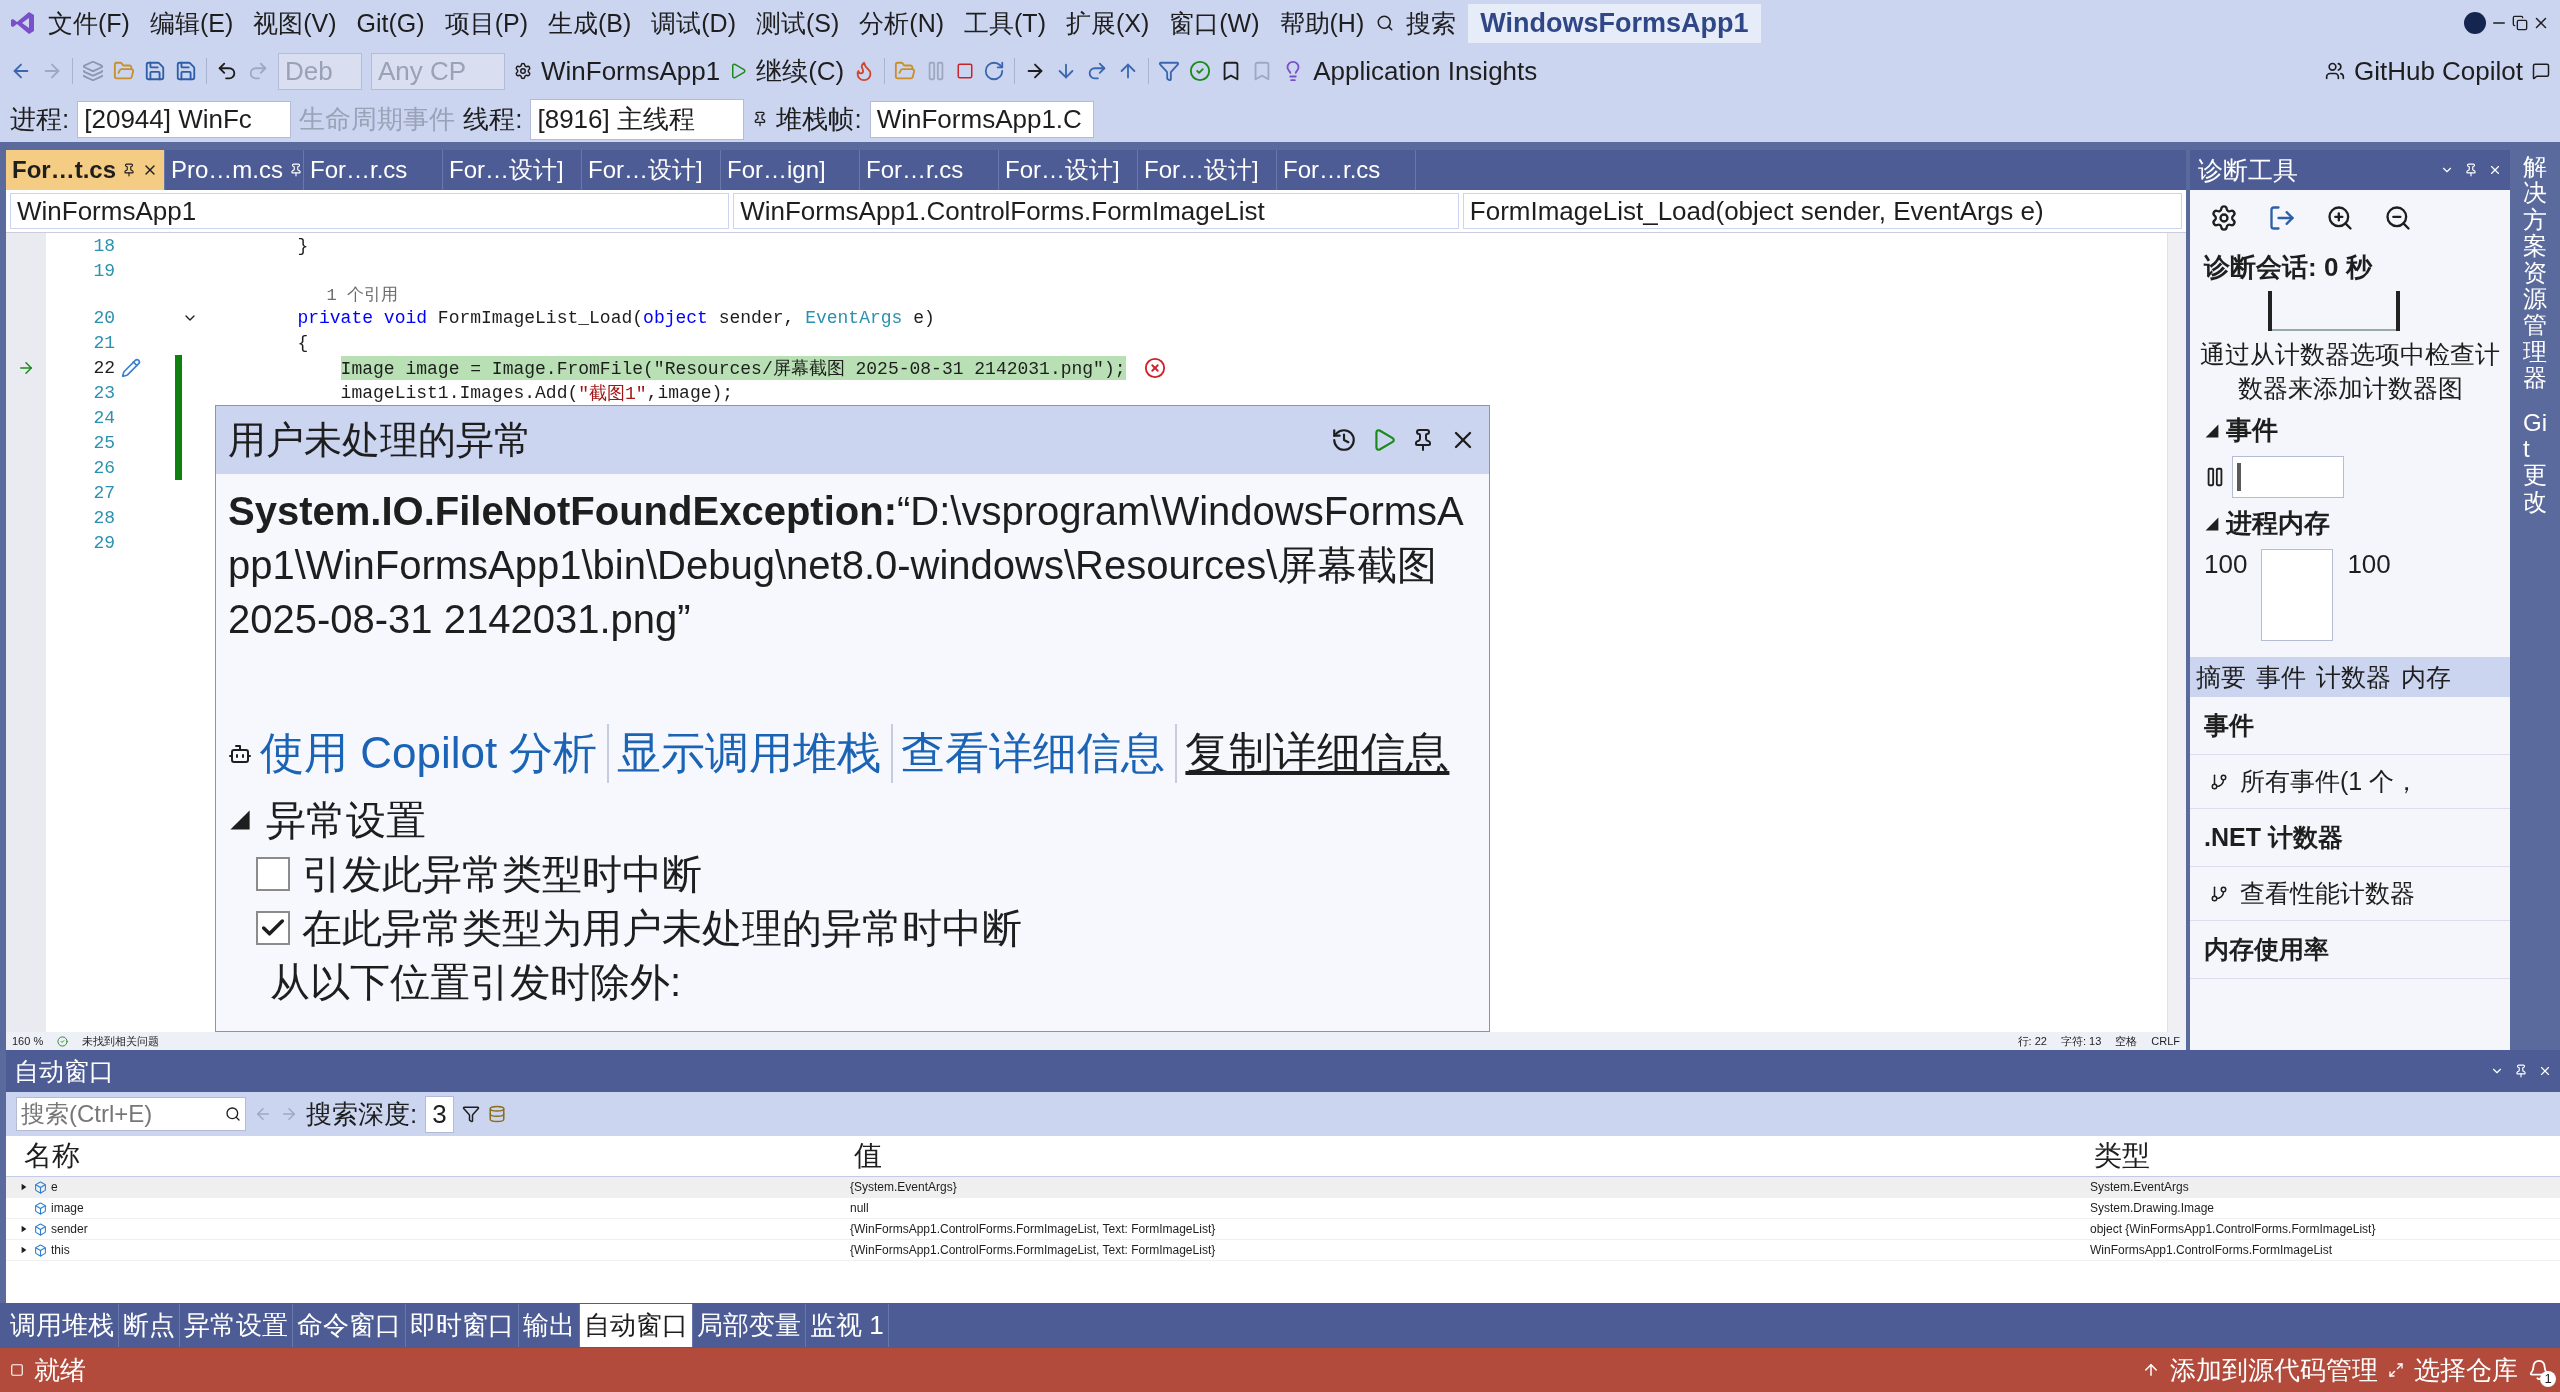 The height and width of the screenshot is (1392, 2560). I want to click on zoom-dropdown: 160 %, so click(28, 1041).